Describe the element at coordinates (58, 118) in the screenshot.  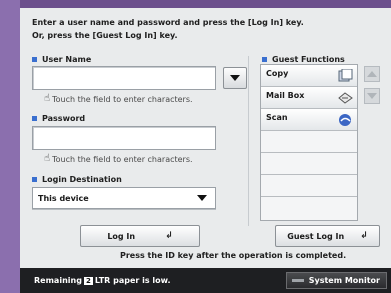
I see `password-label: Password` at that location.